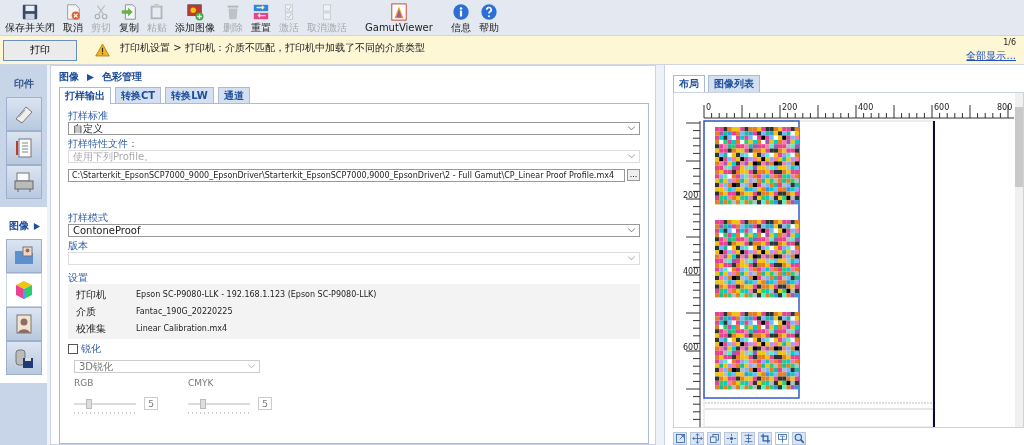 The image size is (1024, 445). I want to click on sidebar-section-title: 印件, so click(24, 84).